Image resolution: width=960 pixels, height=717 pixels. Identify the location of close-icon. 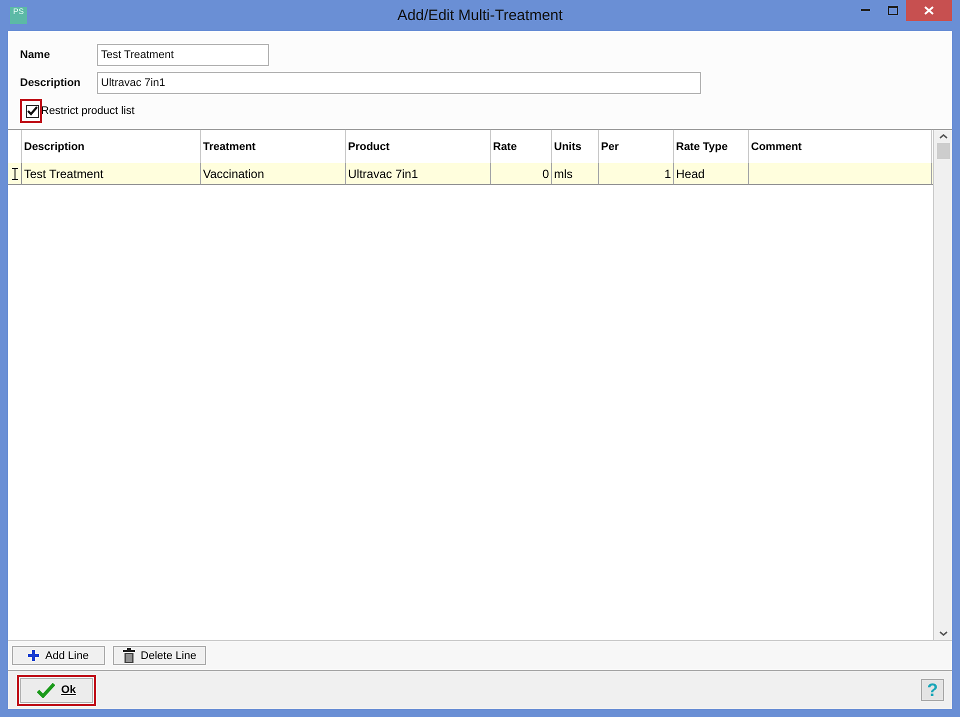
(929, 10).